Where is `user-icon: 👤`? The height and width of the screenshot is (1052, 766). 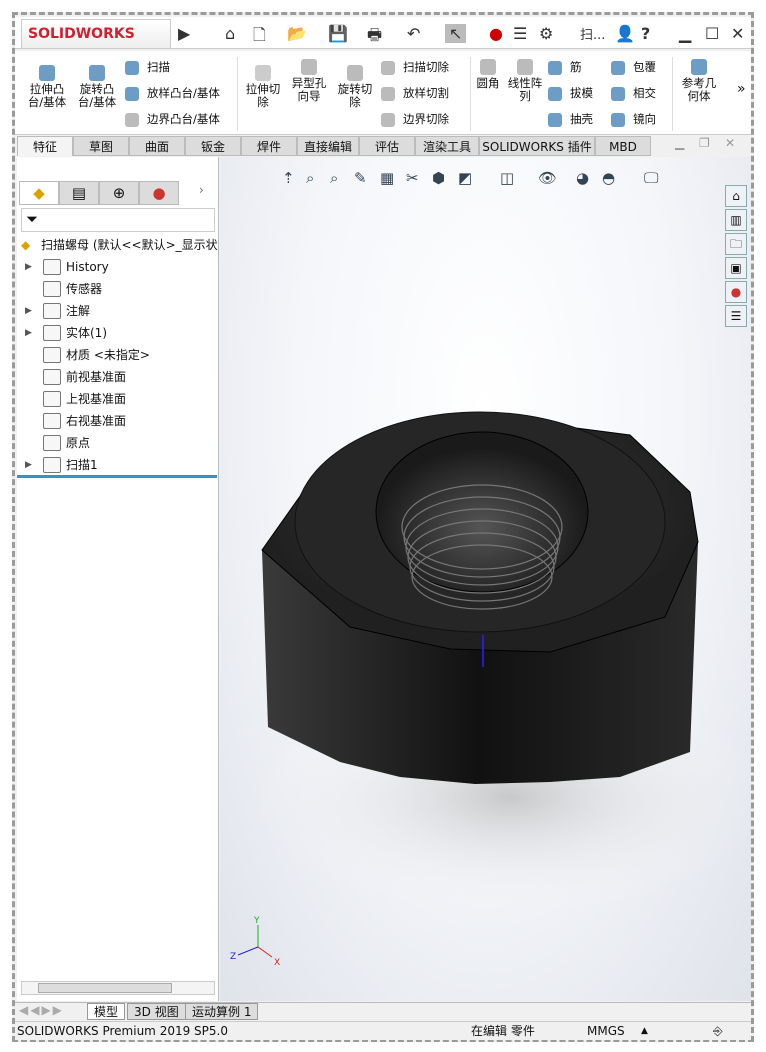 user-icon: 👤 is located at coordinates (625, 33).